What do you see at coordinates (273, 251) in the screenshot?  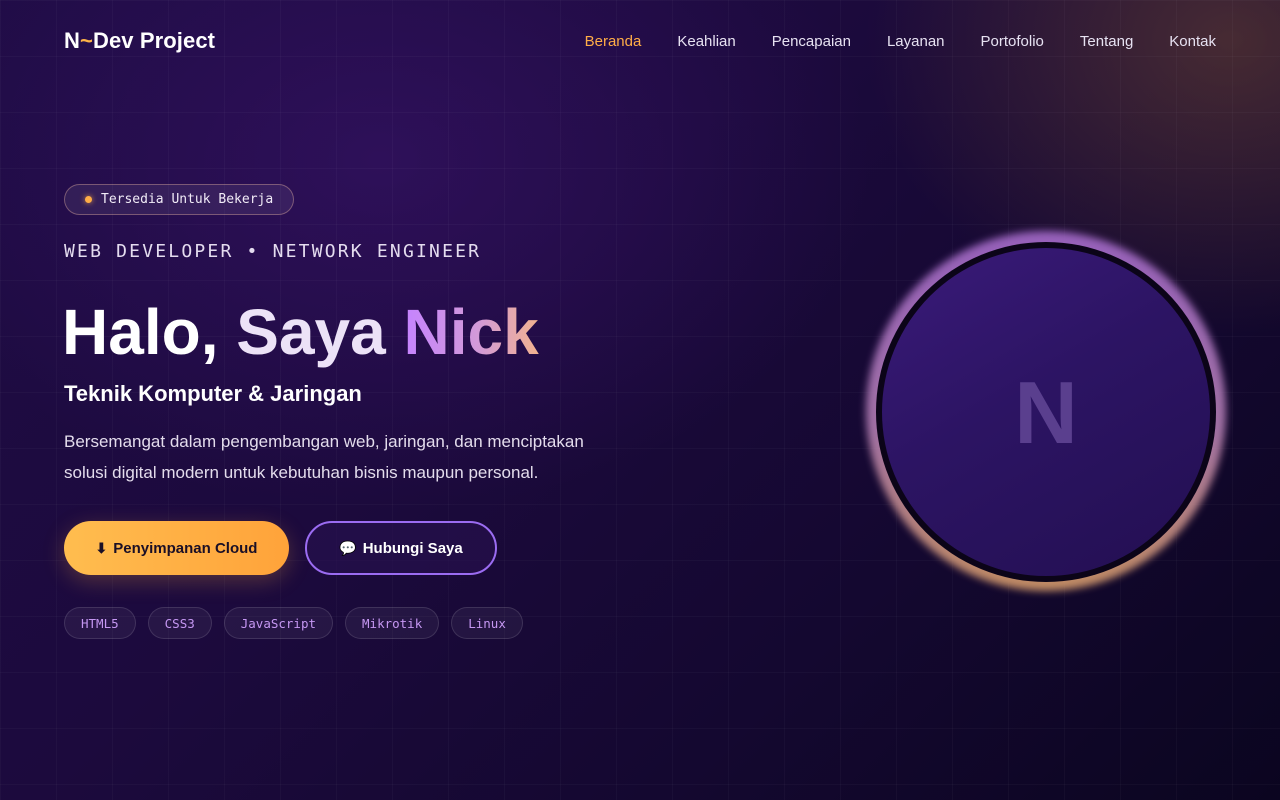 I see `role-tagline: WEB DEVELOPER • NETWORK ENGINEER` at bounding box center [273, 251].